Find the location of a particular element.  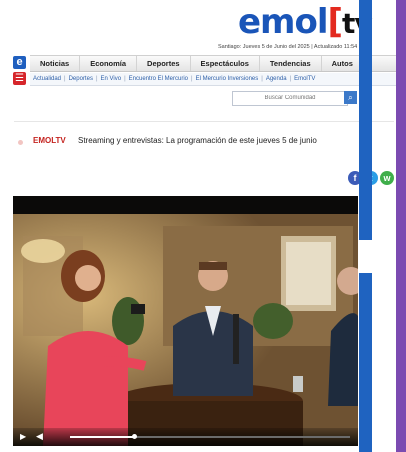

play-icon: ▶ is located at coordinates (23, 436).